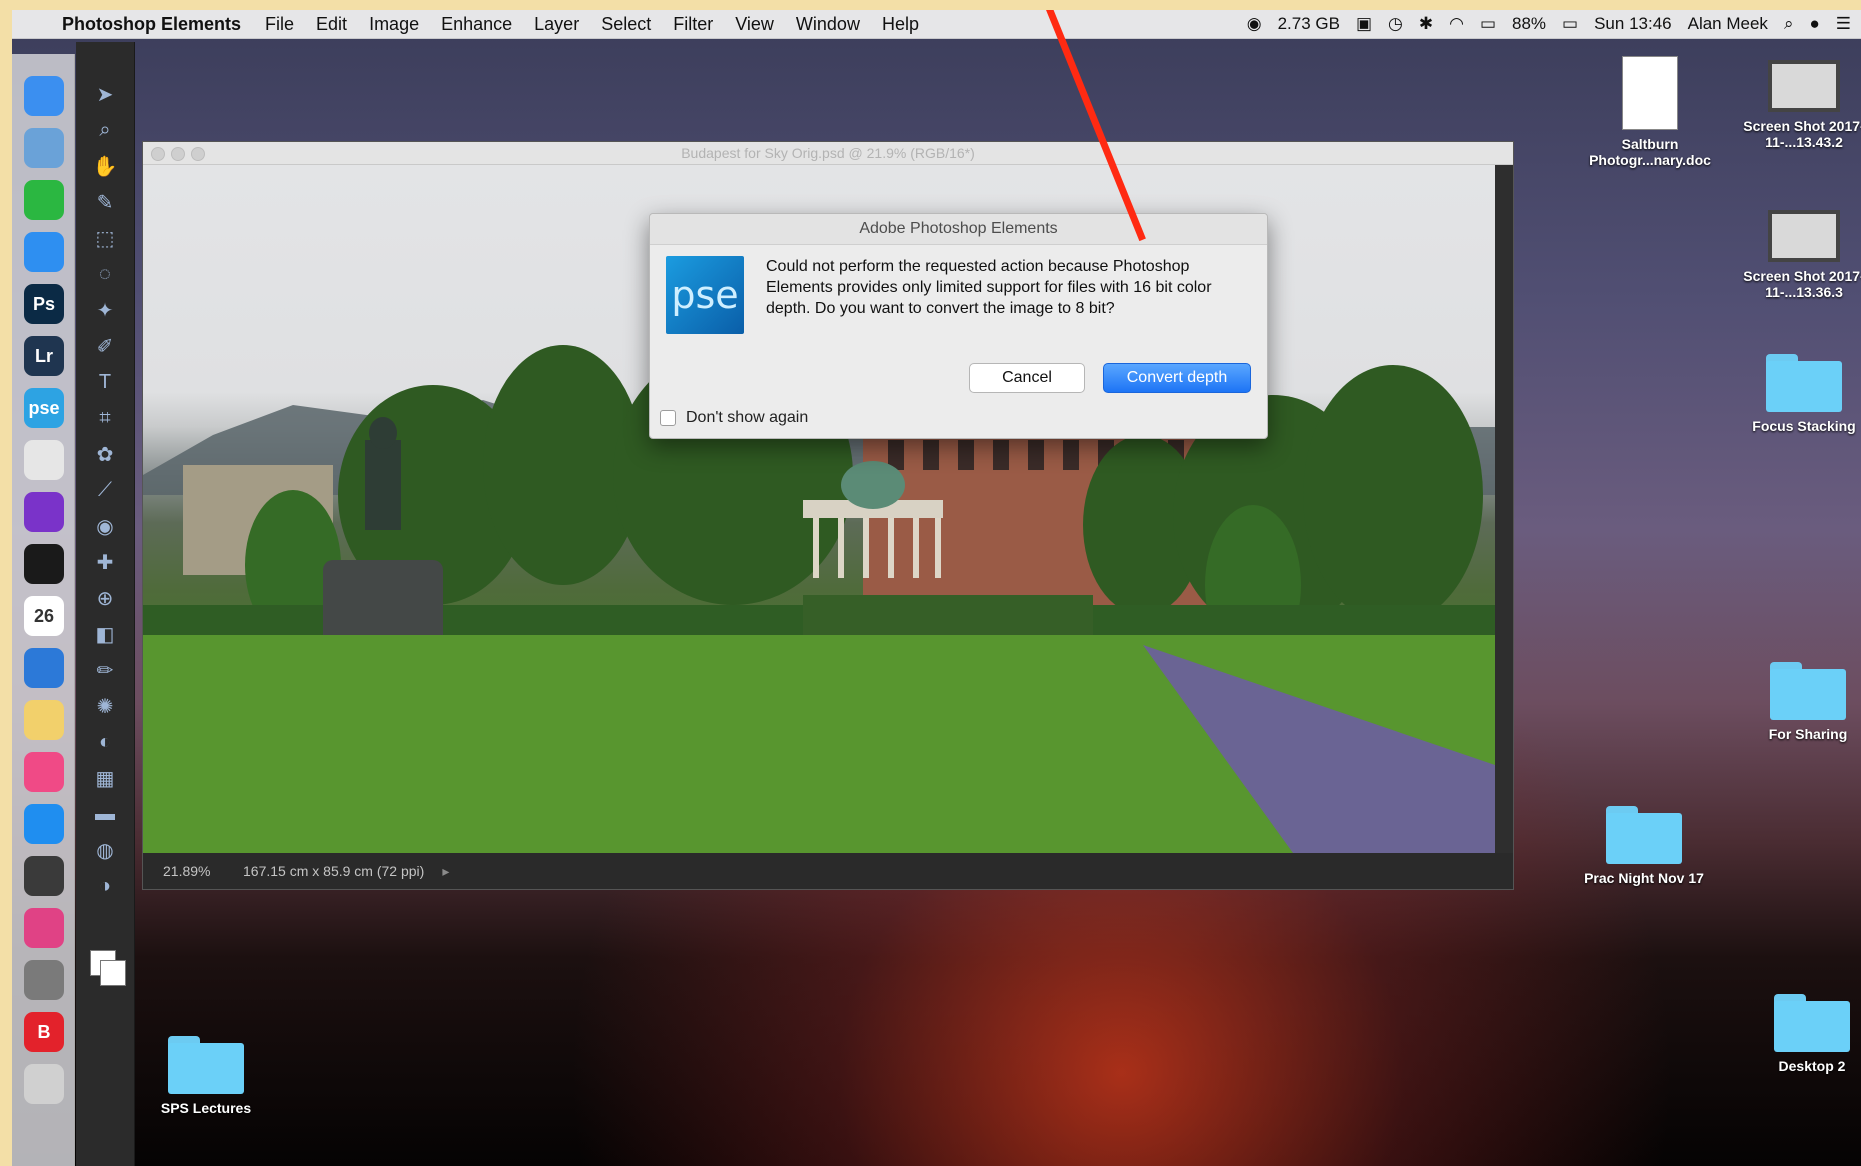  I want to click on app-menu: Photoshop Elements, so click(151, 24).